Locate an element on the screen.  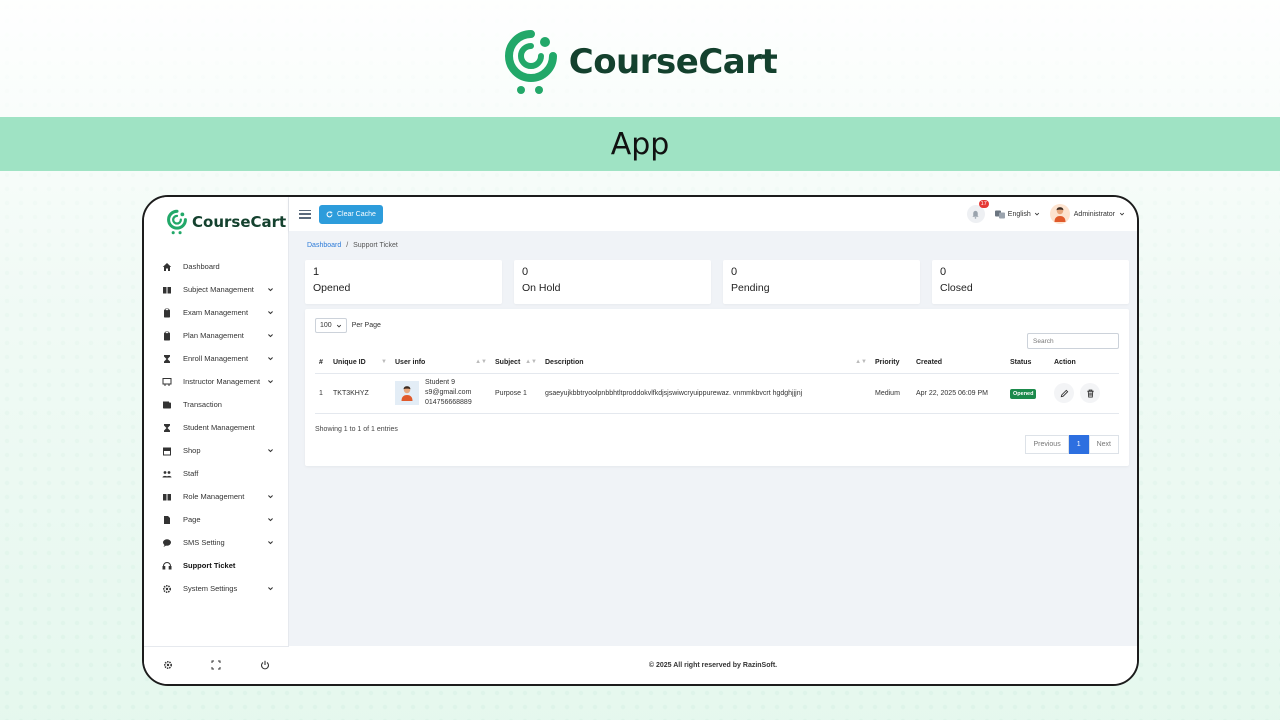
user-menu: Administrator is located at coordinates (1087, 214).